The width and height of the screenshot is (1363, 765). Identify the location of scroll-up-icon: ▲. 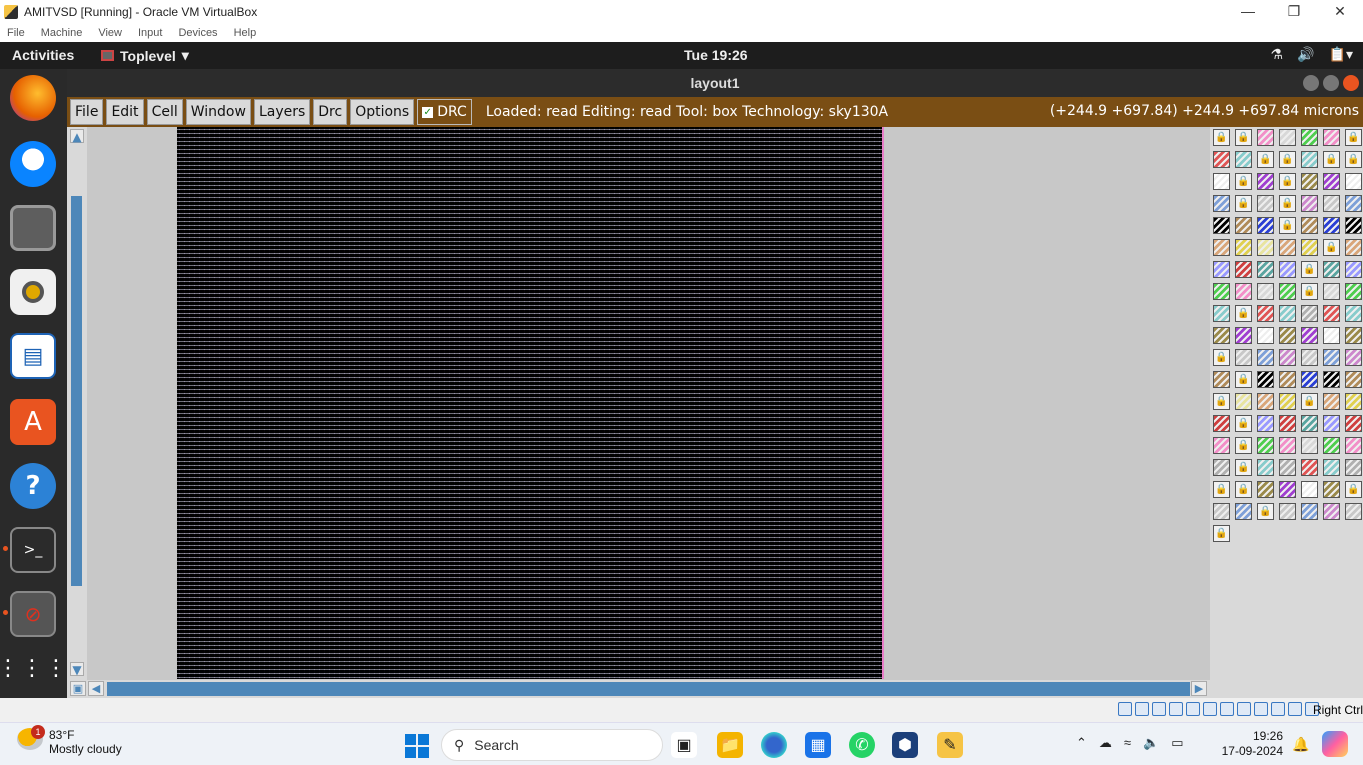
(77, 136).